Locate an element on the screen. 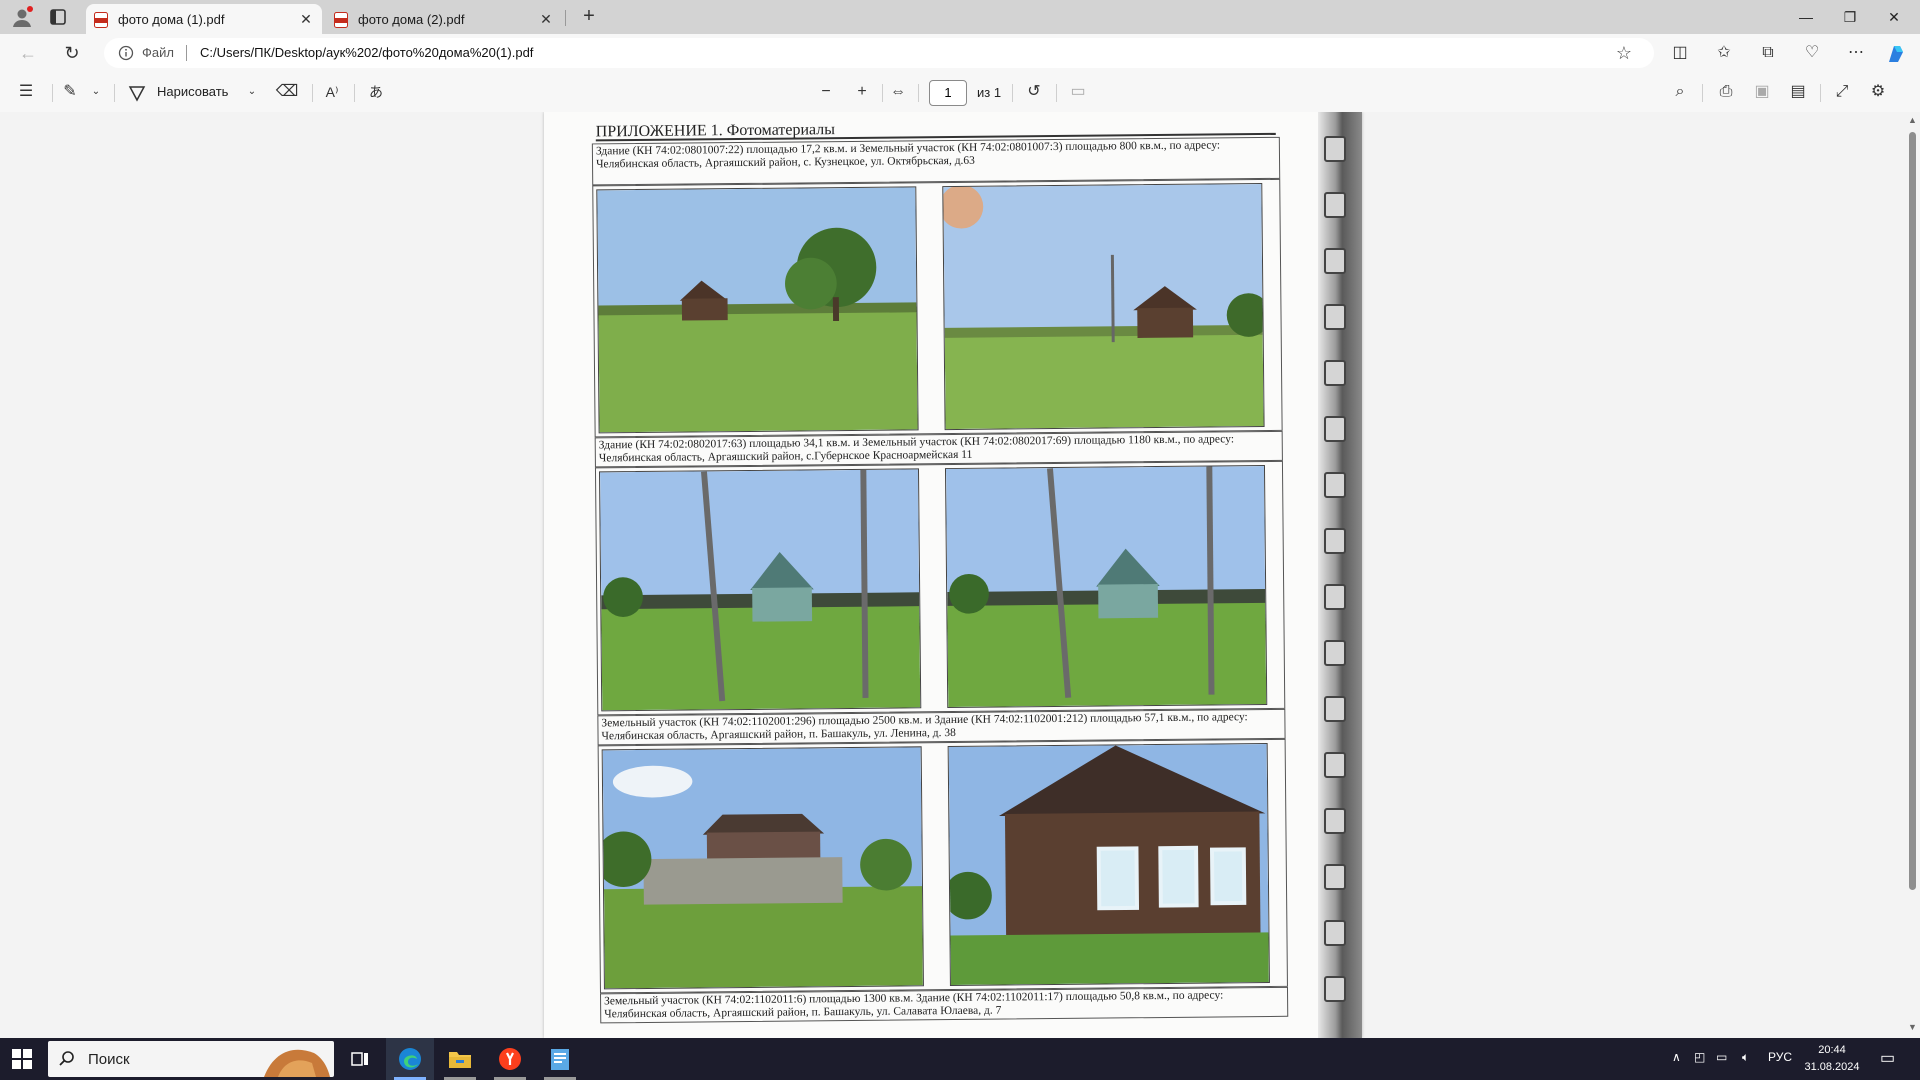 This screenshot has height=1080, width=1920. tab-actions-icon is located at coordinates (58, 17).